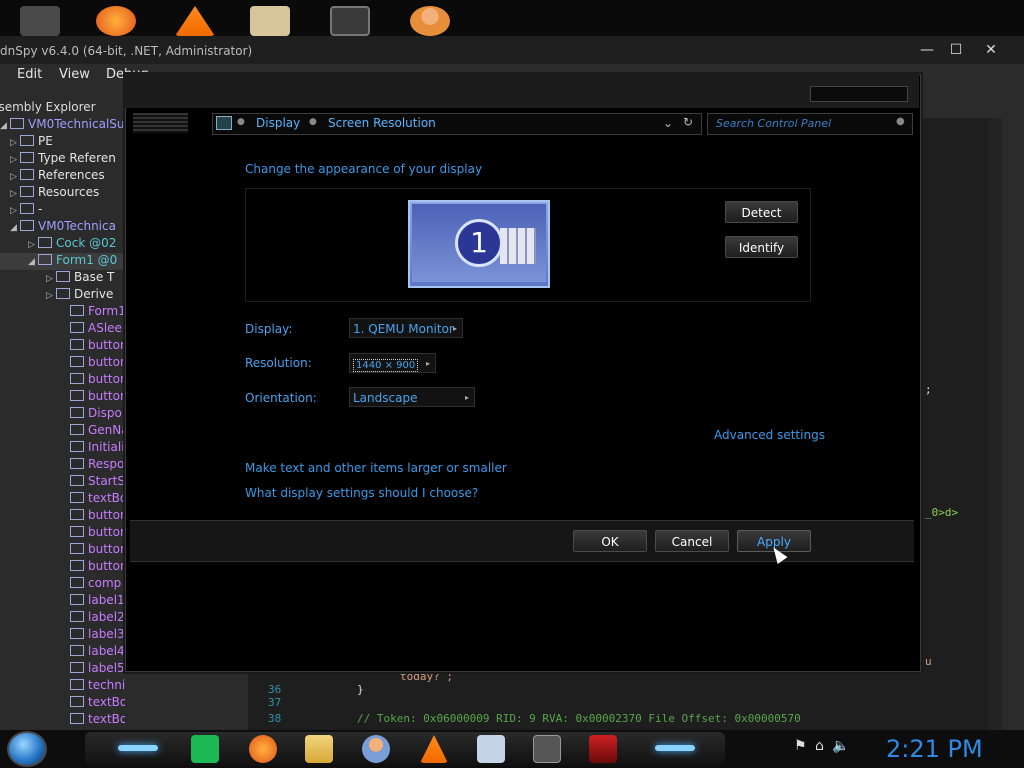 This screenshot has width=1024, height=768. What do you see at coordinates (116, 21) in the screenshot?
I see `firefox-desktop-icon` at bounding box center [116, 21].